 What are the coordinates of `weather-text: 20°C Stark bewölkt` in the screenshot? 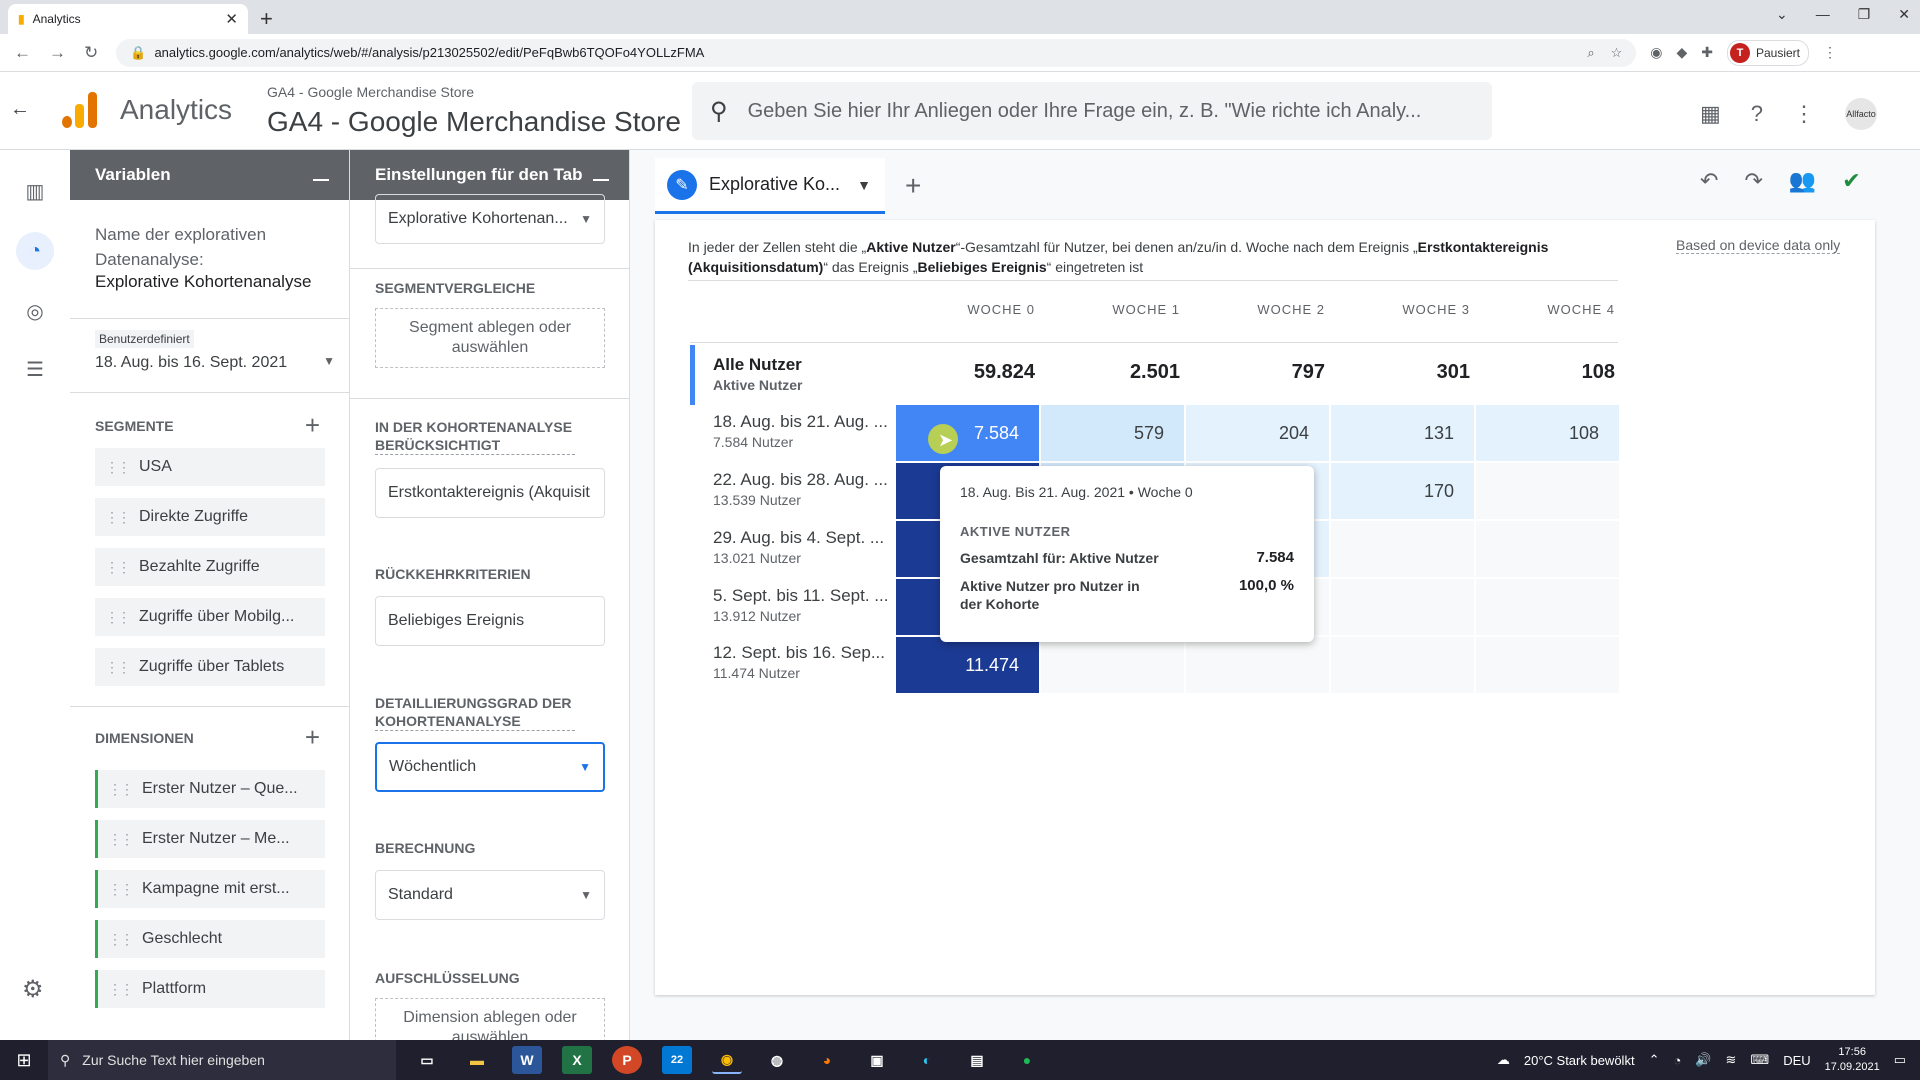 It's located at (1579, 1060).